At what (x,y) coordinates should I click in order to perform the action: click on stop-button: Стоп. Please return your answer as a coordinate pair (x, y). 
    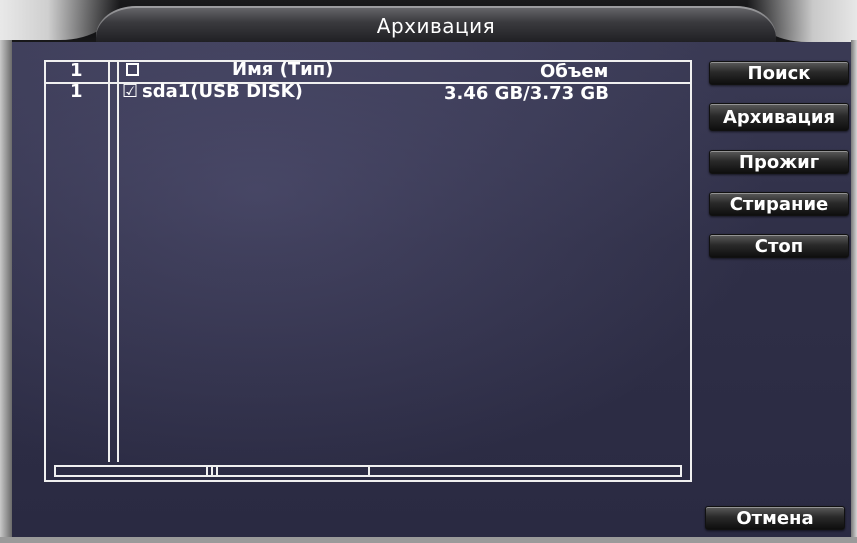
    Looking at the image, I should click on (779, 246).